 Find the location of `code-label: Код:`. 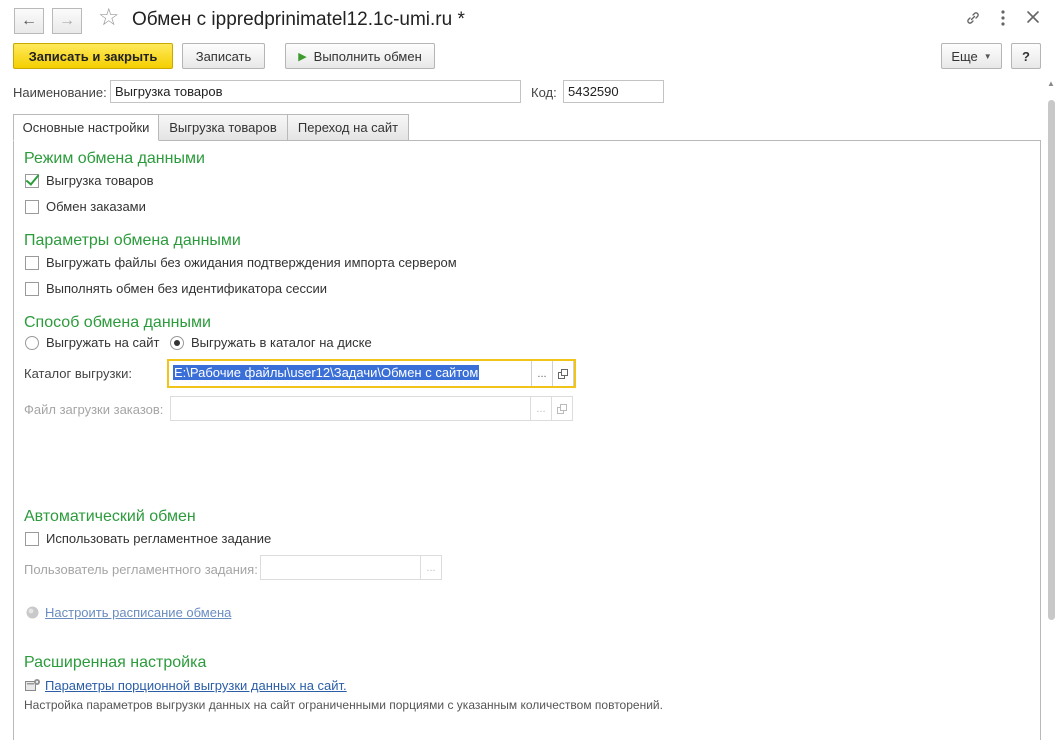

code-label: Код: is located at coordinates (544, 92).